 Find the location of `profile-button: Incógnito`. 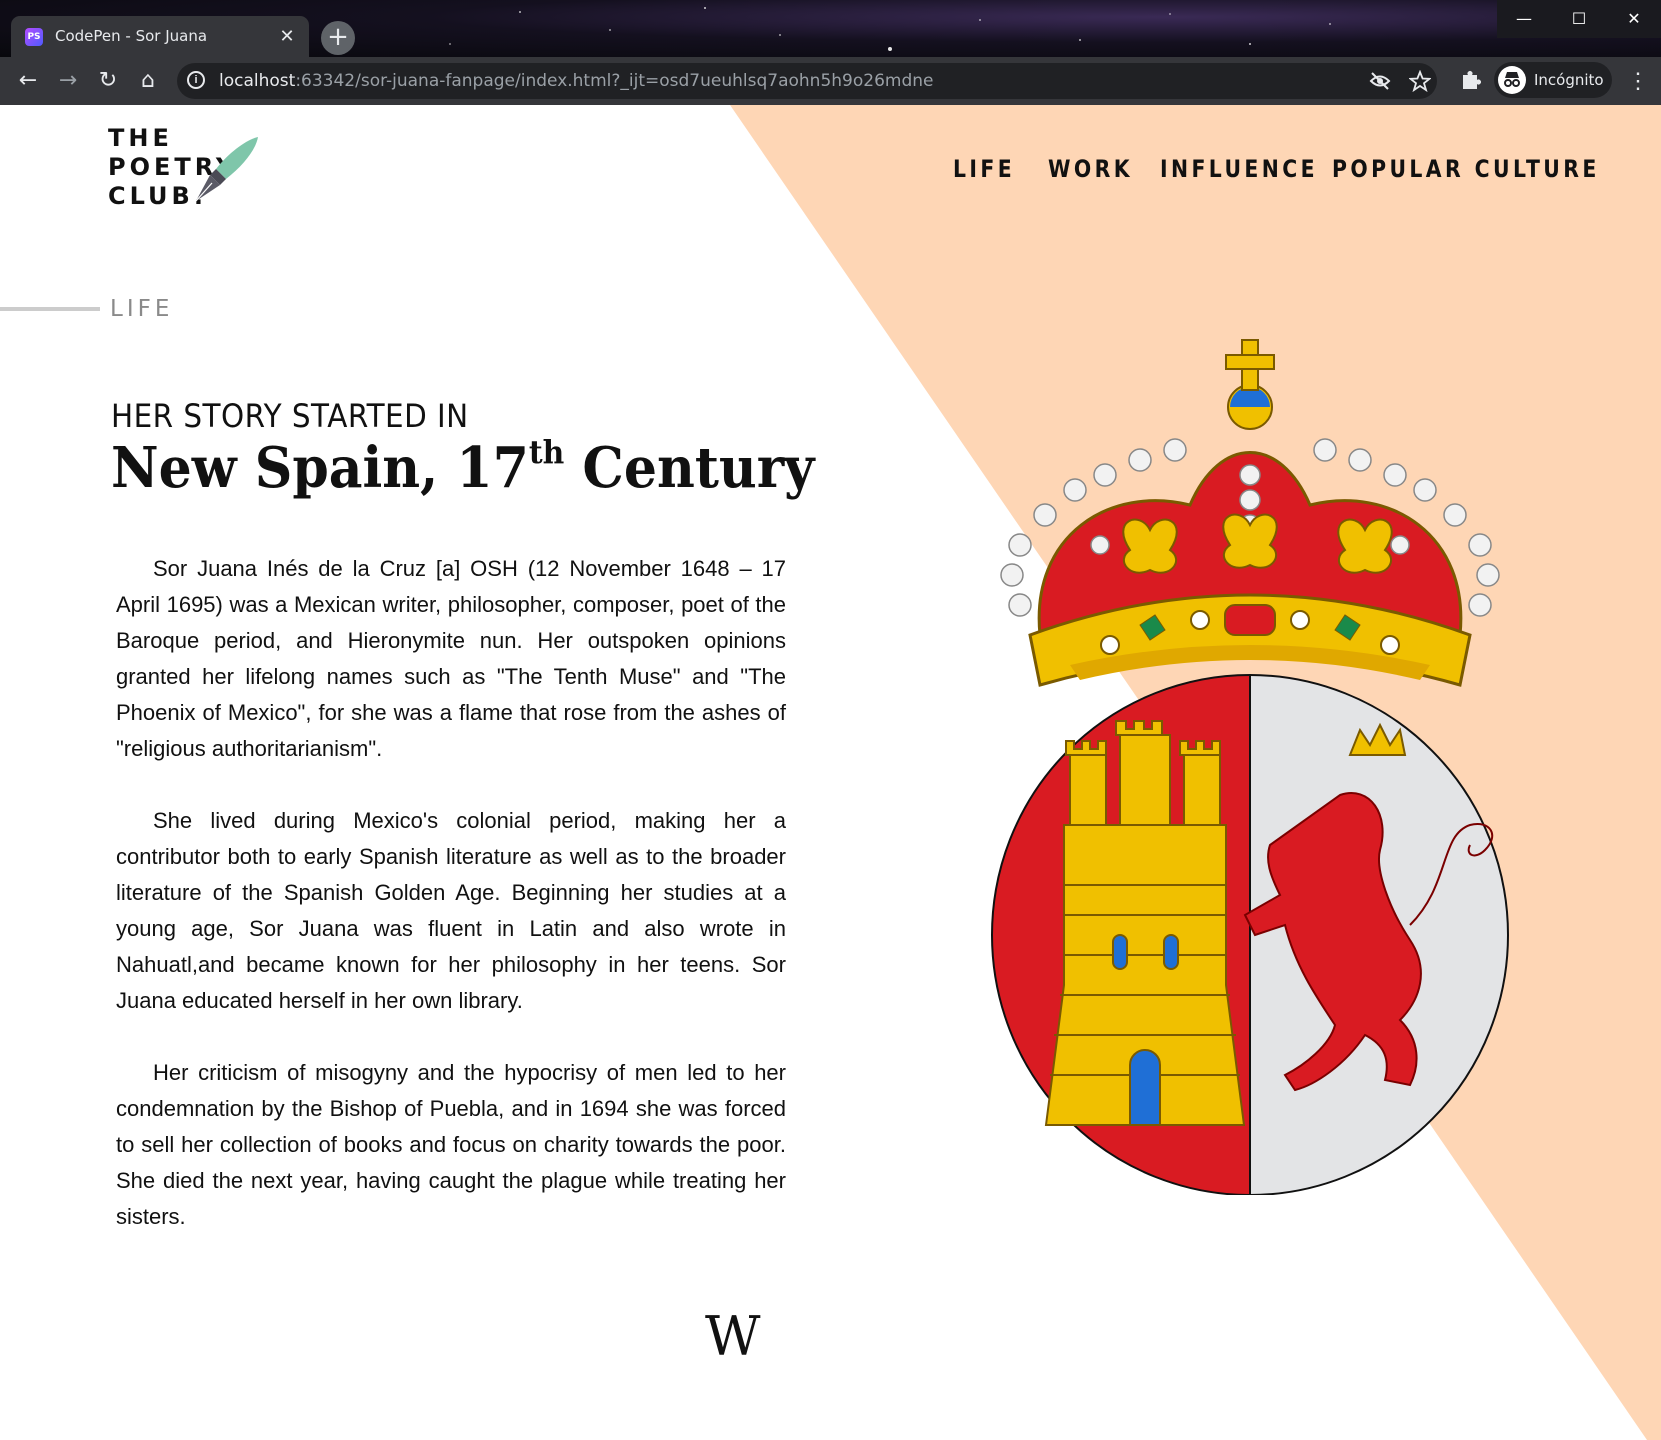

profile-button: Incógnito is located at coordinates (1553, 80).